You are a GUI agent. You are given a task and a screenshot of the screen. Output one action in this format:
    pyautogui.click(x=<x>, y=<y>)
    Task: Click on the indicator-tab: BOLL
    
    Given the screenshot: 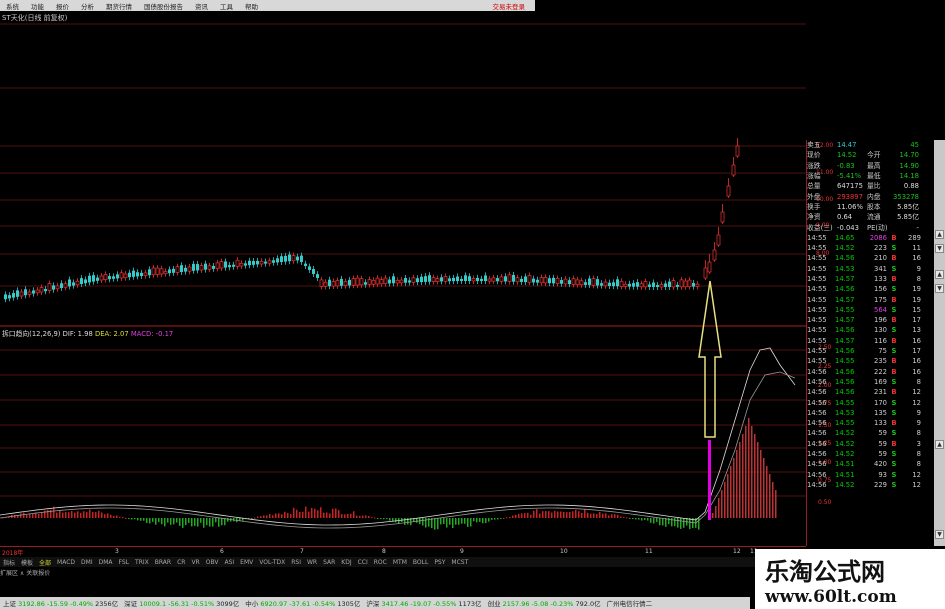 What is the action you would take?
    pyautogui.click(x=420, y=562)
    